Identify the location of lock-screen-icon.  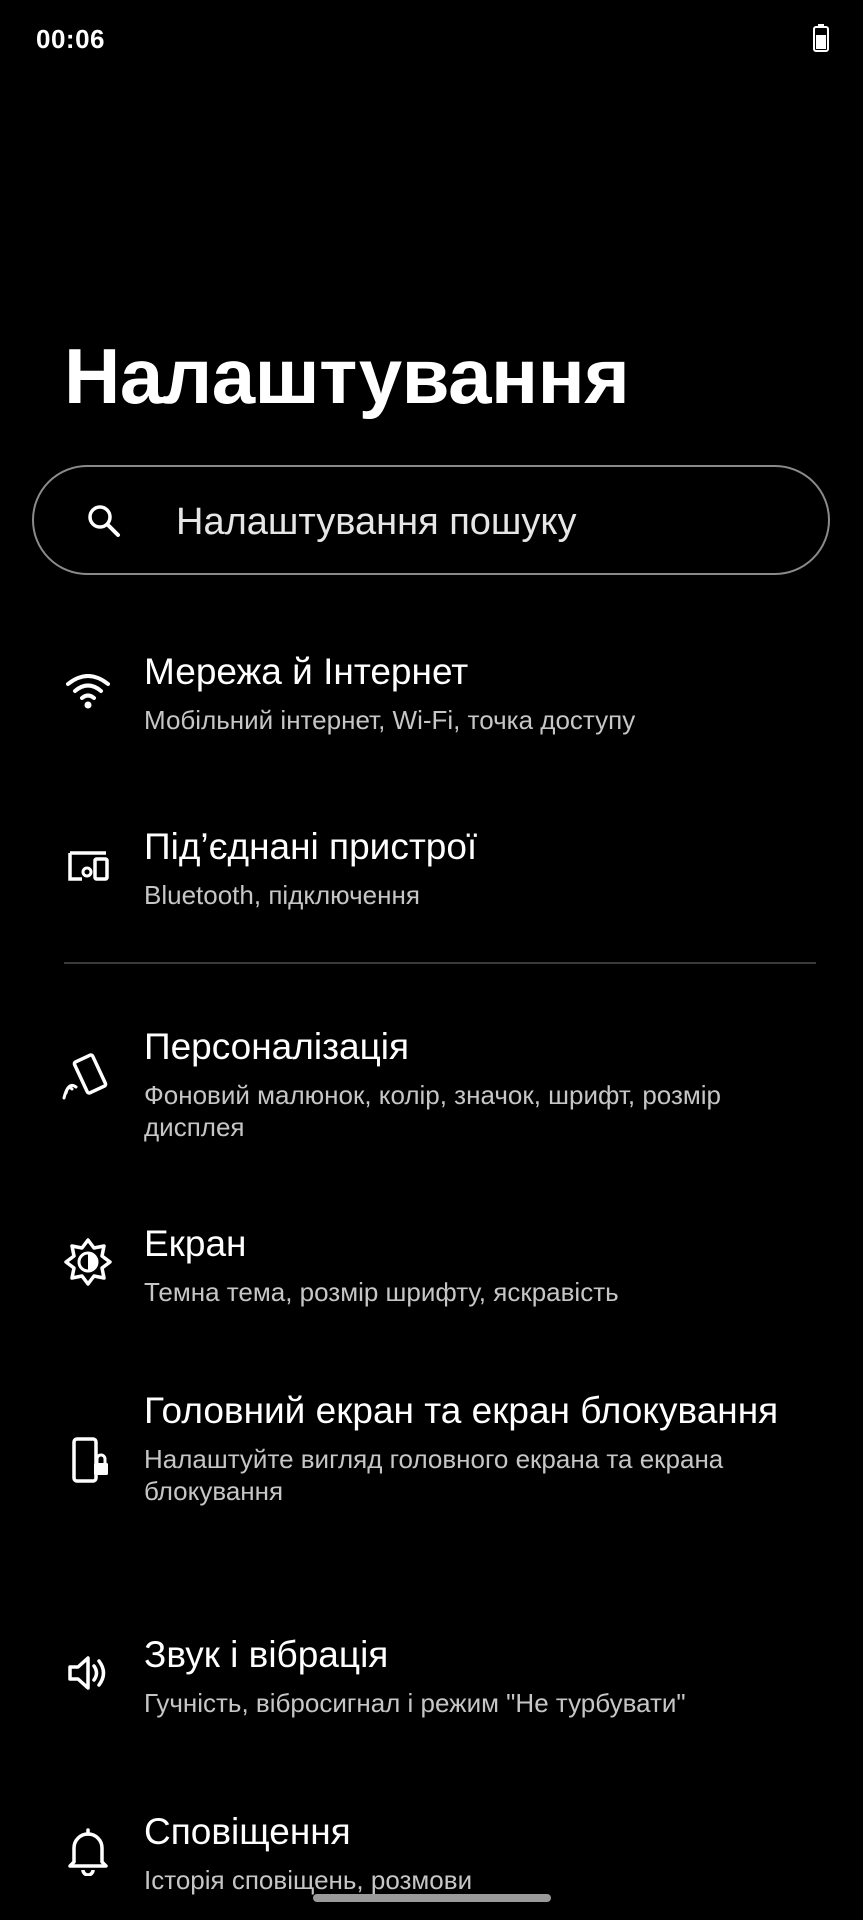
(90, 1460).